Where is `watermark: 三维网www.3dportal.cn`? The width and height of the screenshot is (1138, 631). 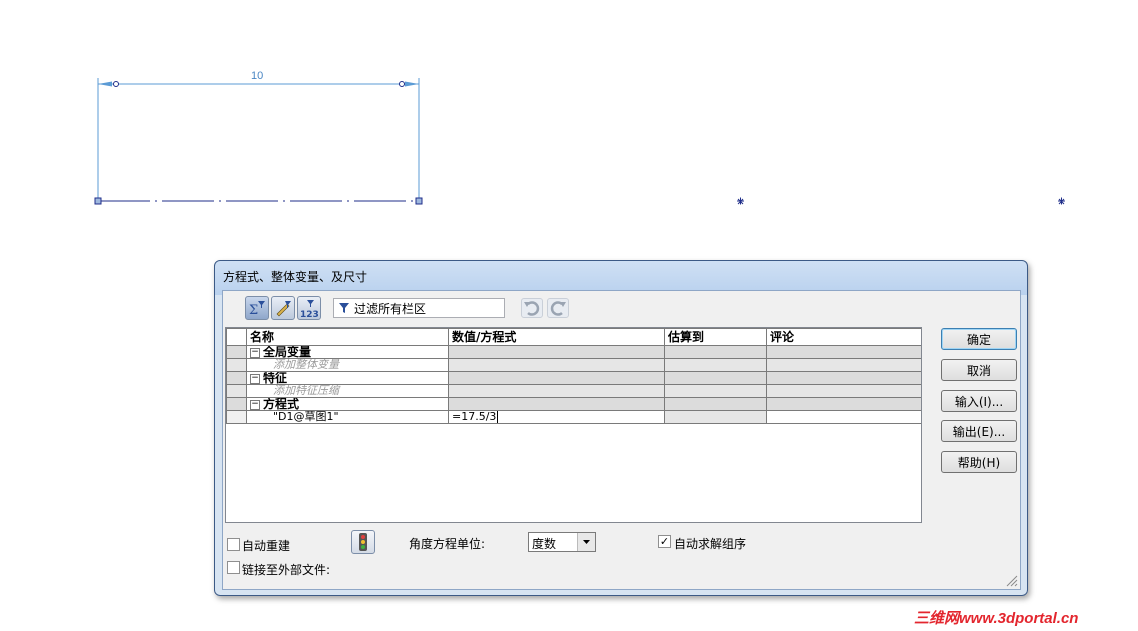 watermark: 三维网www.3dportal.cn is located at coordinates (996, 618).